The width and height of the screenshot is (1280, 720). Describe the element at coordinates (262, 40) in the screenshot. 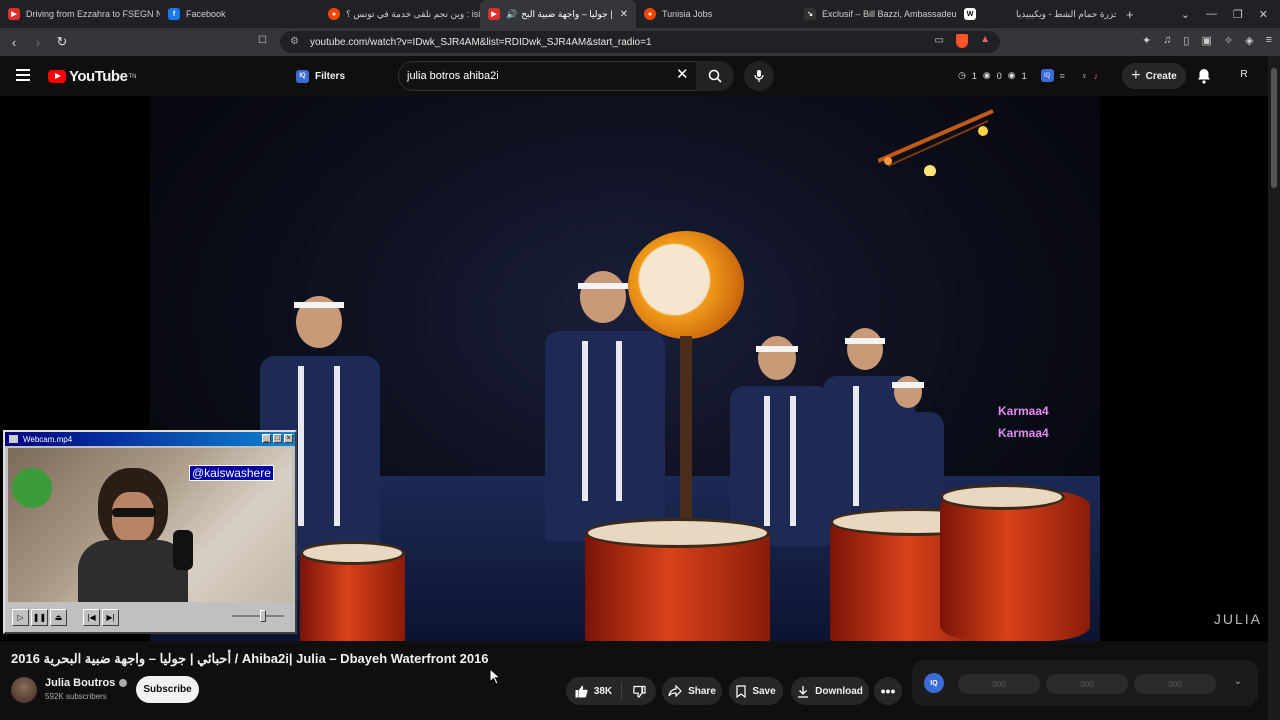

I see `bookmark-icon: ☐` at that location.